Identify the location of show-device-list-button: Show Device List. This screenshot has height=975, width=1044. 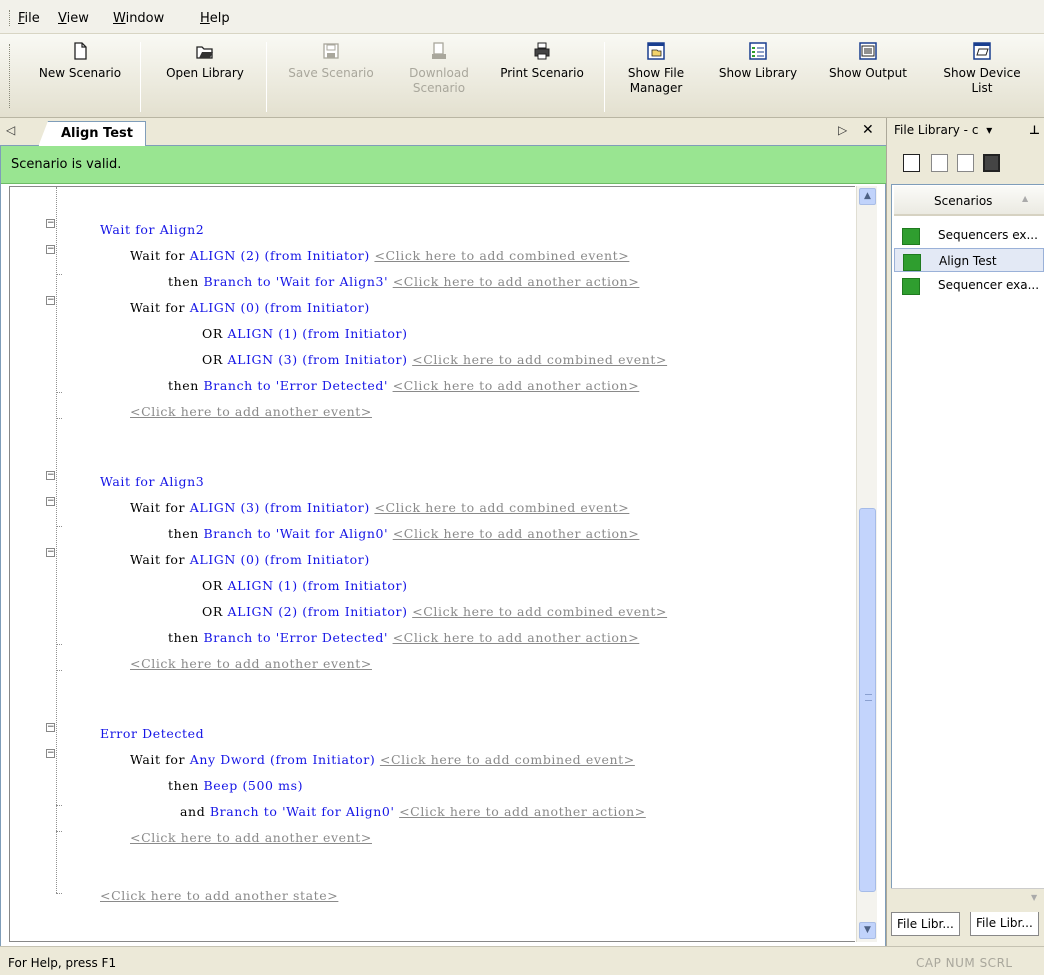
(982, 78).